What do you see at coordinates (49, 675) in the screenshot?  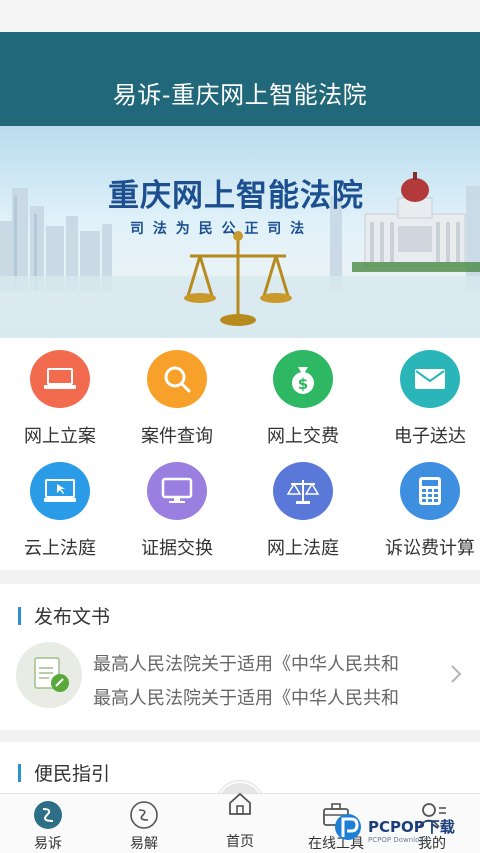 I see `document-icon` at bounding box center [49, 675].